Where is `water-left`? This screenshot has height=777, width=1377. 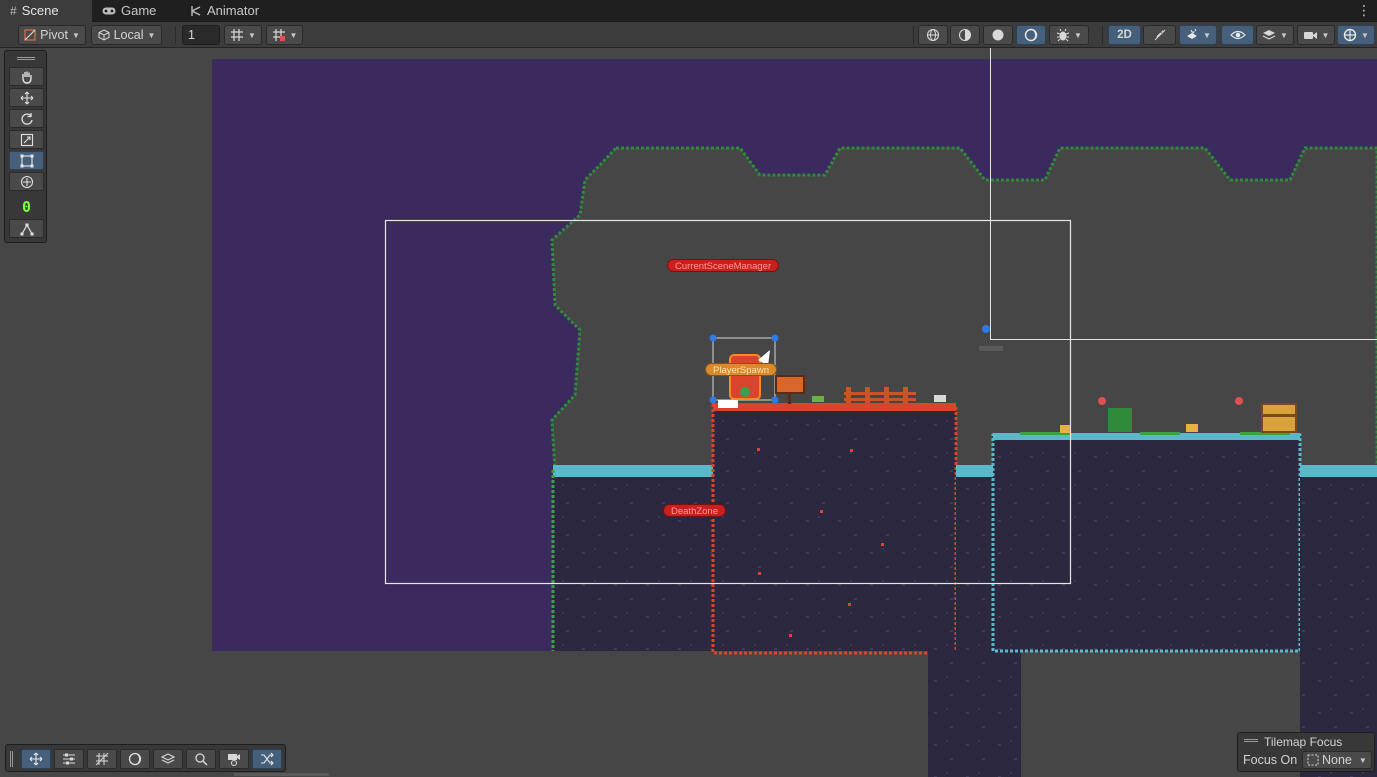 water-left is located at coordinates (633, 471).